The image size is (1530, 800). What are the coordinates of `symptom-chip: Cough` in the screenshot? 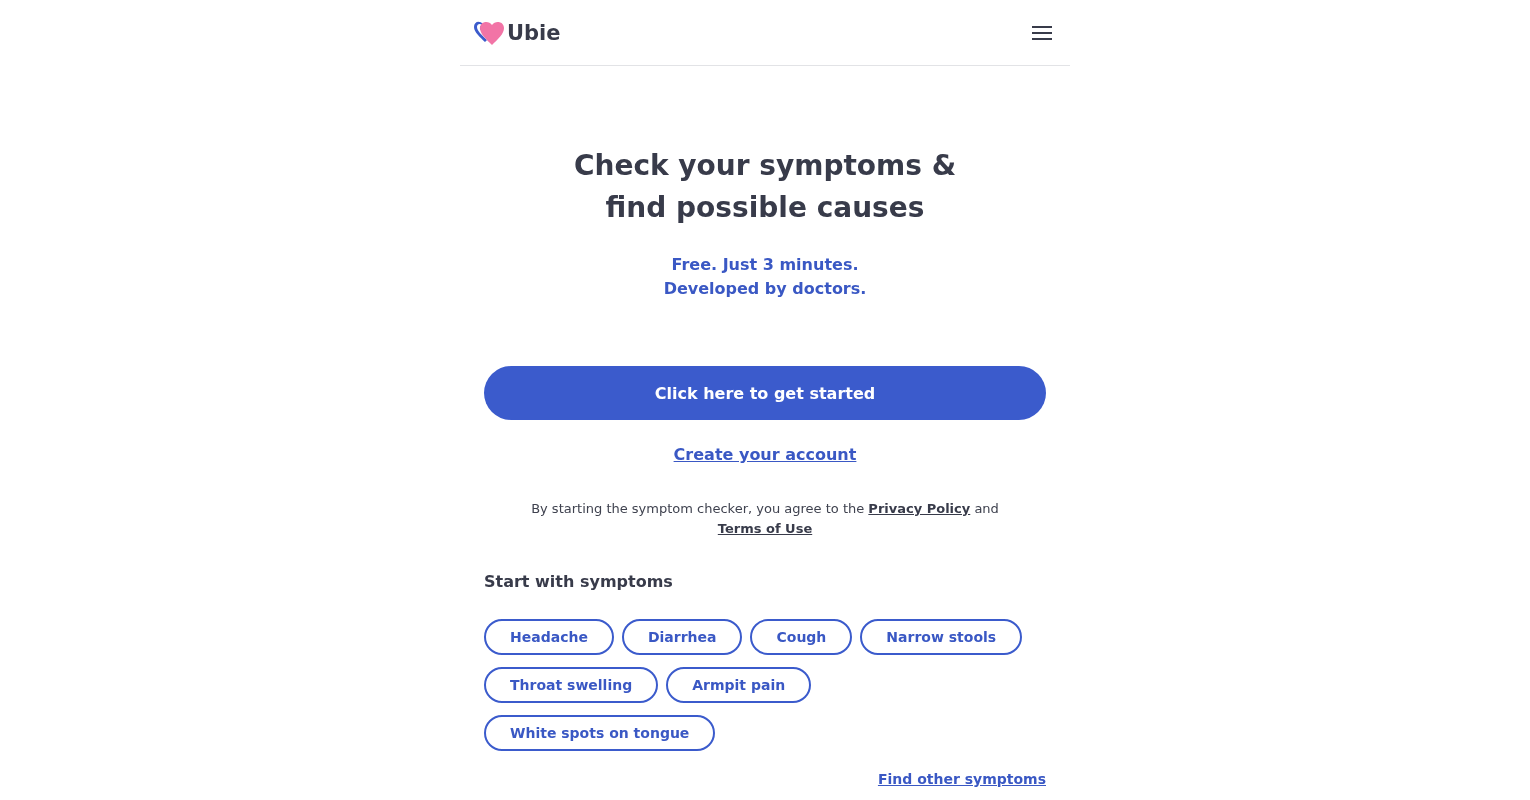 It's located at (801, 637).